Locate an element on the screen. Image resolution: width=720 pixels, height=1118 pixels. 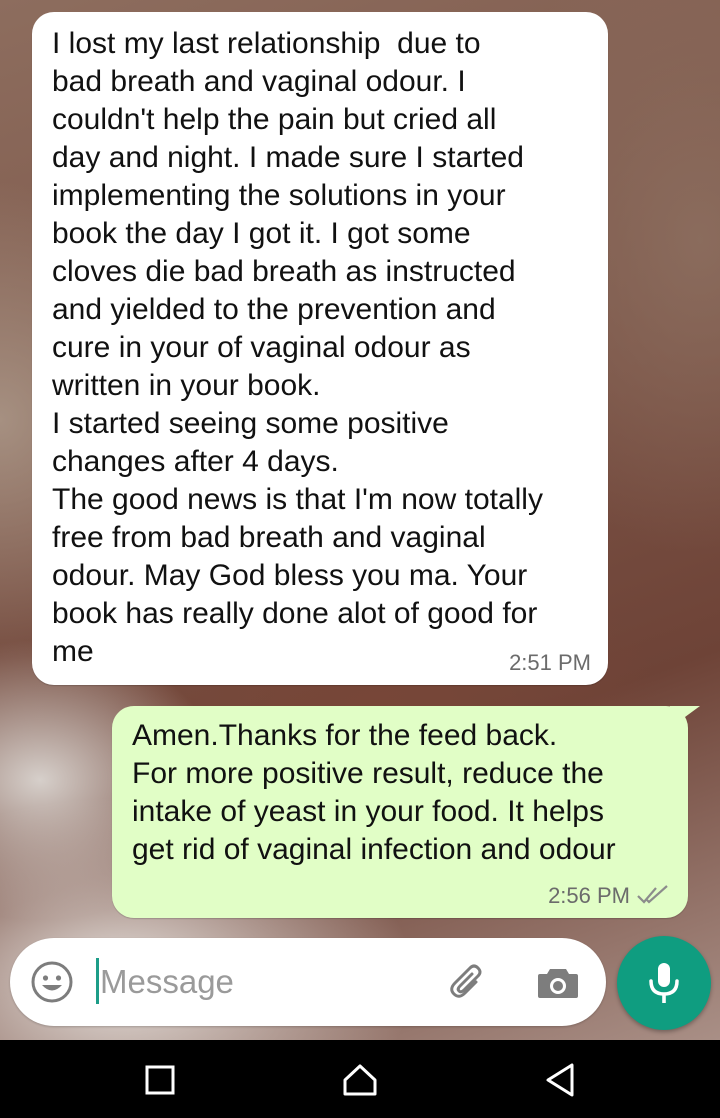
emoji-icon is located at coordinates (52, 982).